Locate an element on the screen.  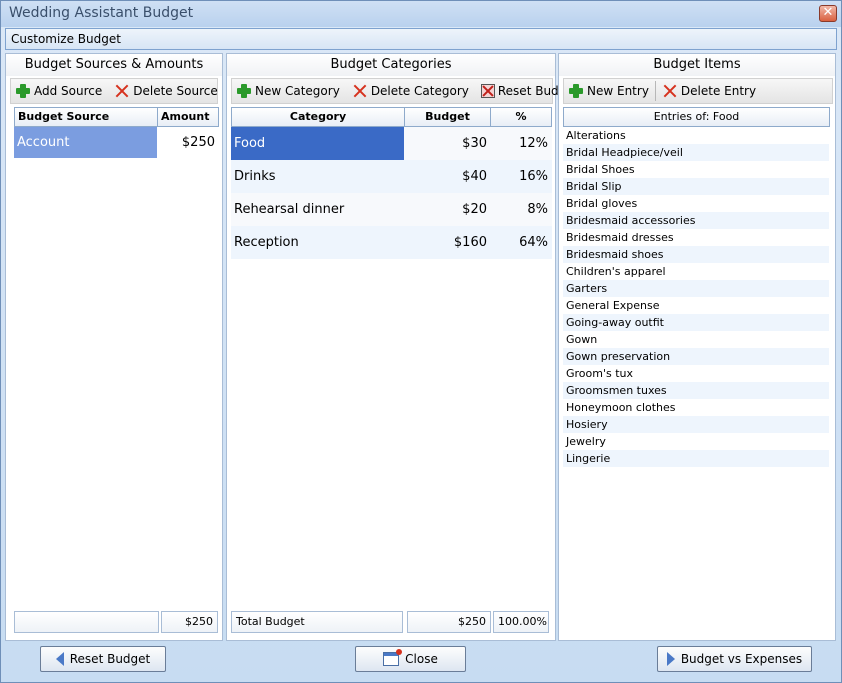
list-item: Lingerie is located at coordinates (696, 458).